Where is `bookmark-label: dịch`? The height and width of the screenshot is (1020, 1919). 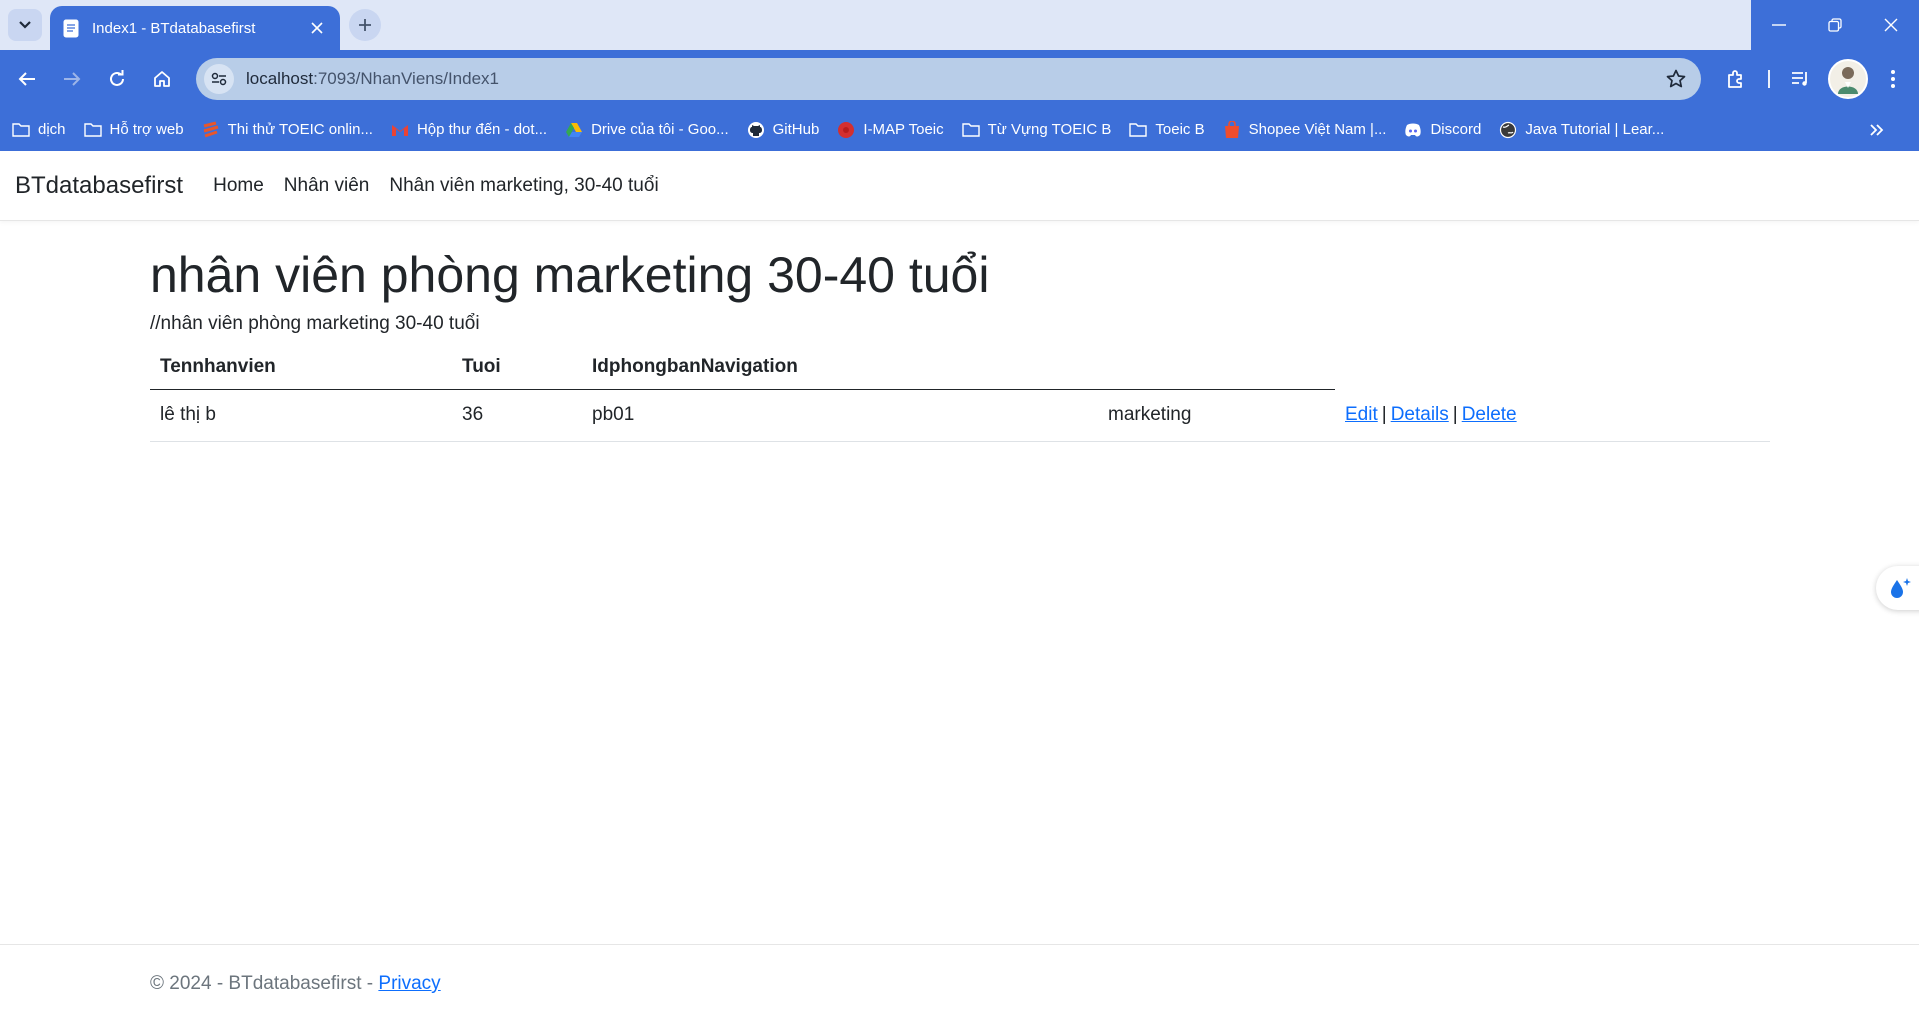
bookmark-label: dịch is located at coordinates (52, 129).